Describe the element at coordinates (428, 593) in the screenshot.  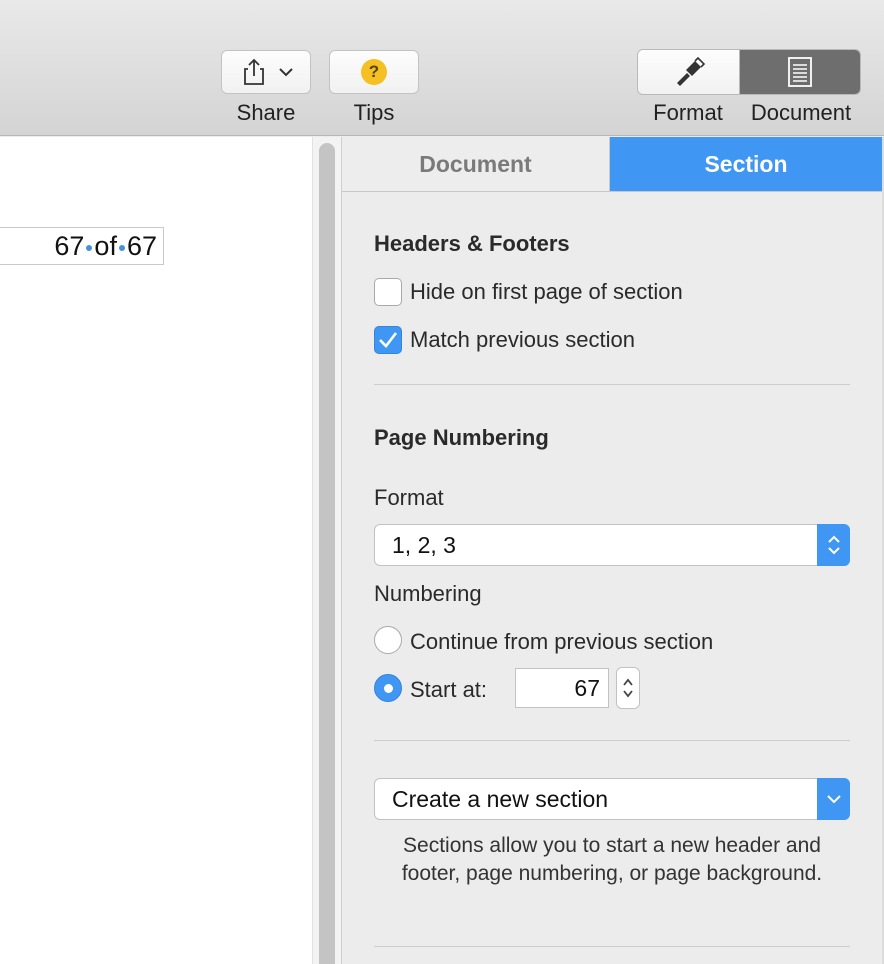
I see `numbering-label: Numbering` at that location.